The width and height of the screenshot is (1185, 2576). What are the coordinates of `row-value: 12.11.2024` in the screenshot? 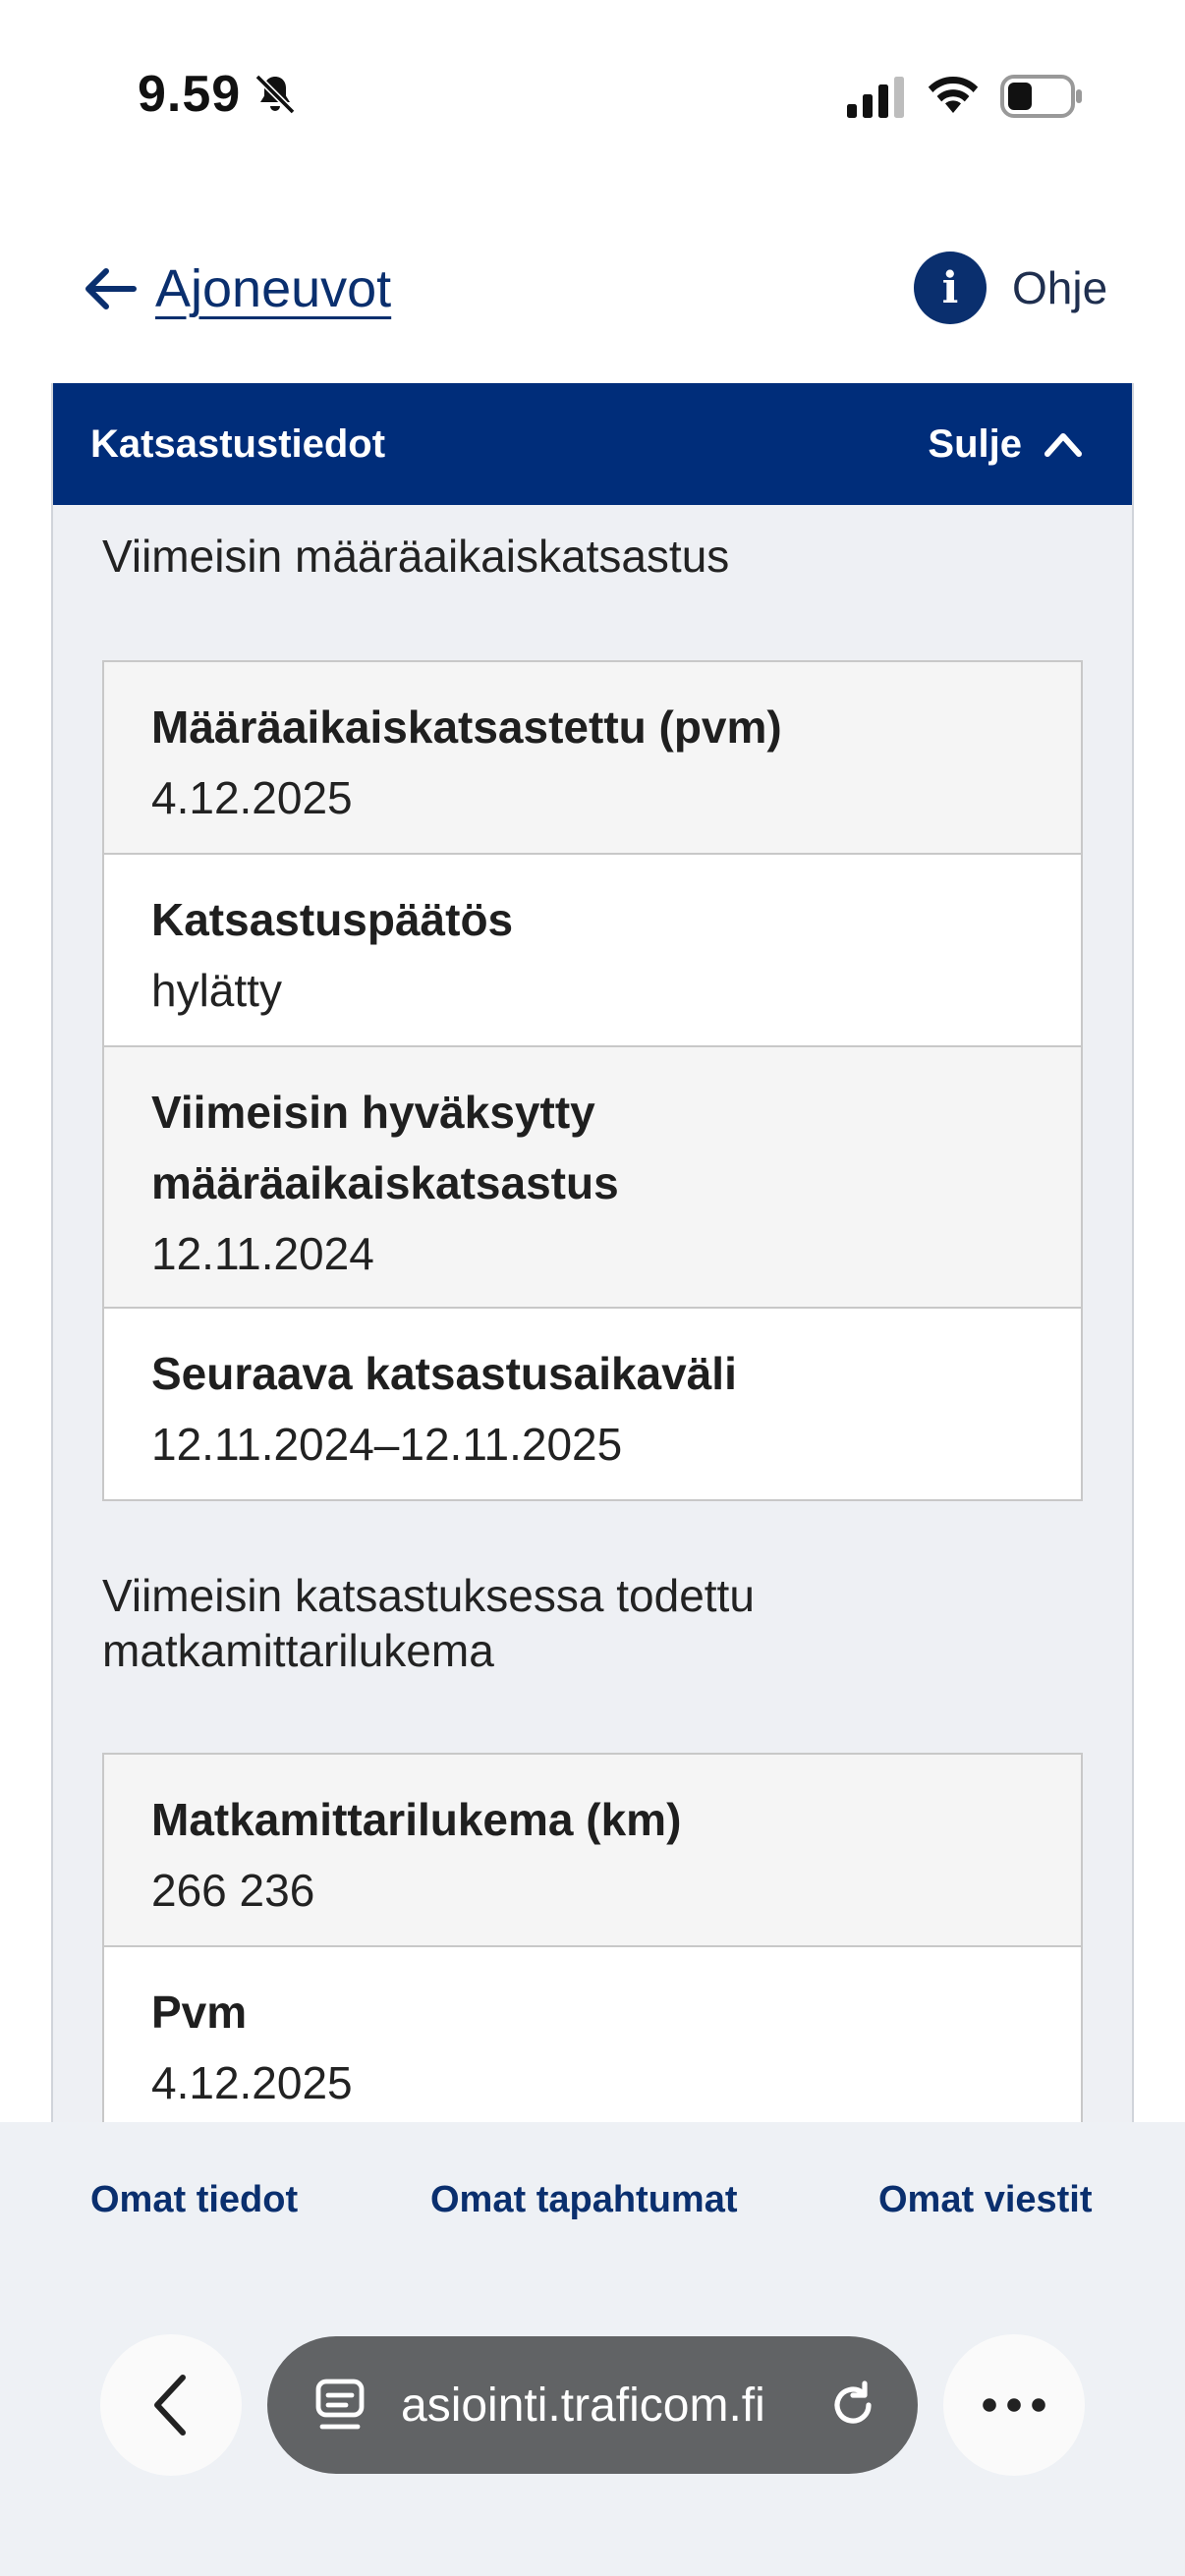 It's located at (262, 1253).